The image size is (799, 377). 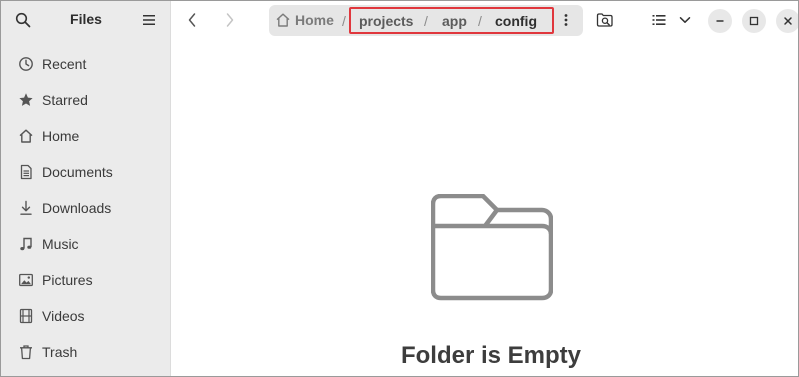 I want to click on sidebar-item-trash: Trash, so click(x=86, y=352).